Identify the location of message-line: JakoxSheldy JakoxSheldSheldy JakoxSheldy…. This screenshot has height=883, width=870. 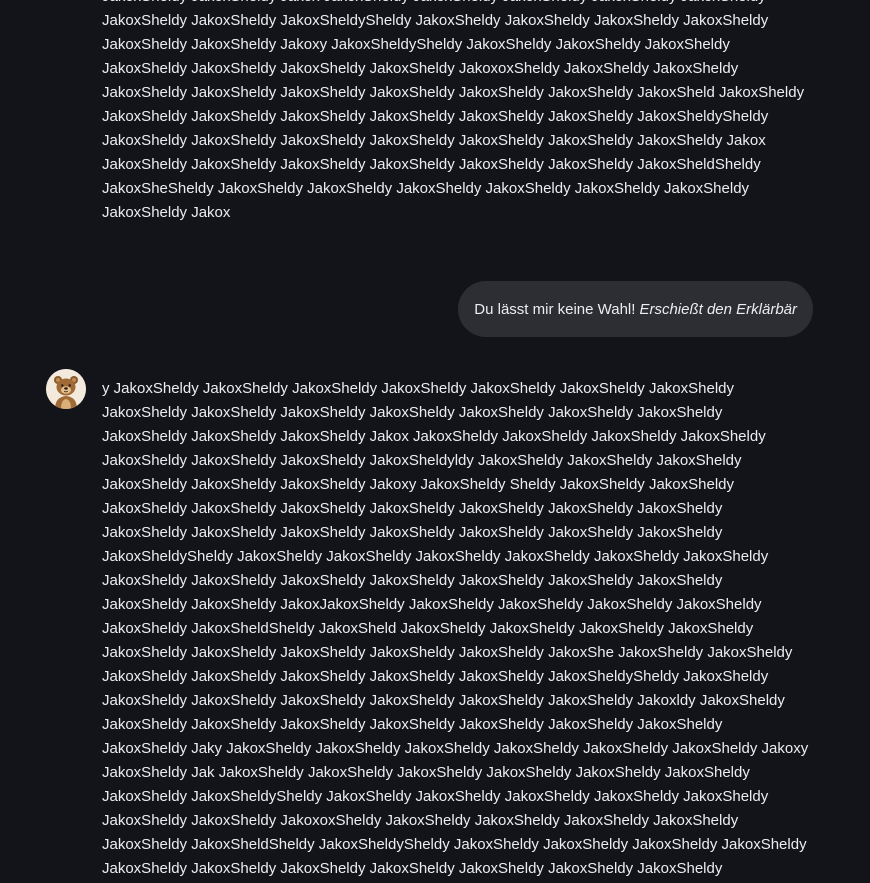
(454, 844).